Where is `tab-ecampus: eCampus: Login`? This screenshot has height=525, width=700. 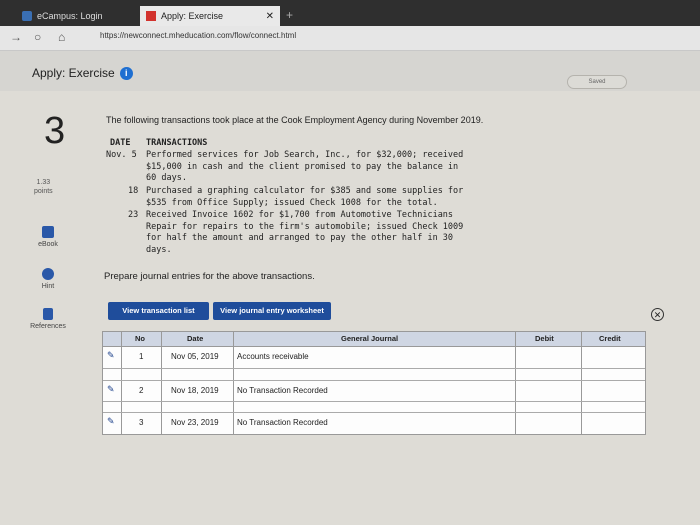
tab-ecampus: eCampus: Login is located at coordinates (77, 16).